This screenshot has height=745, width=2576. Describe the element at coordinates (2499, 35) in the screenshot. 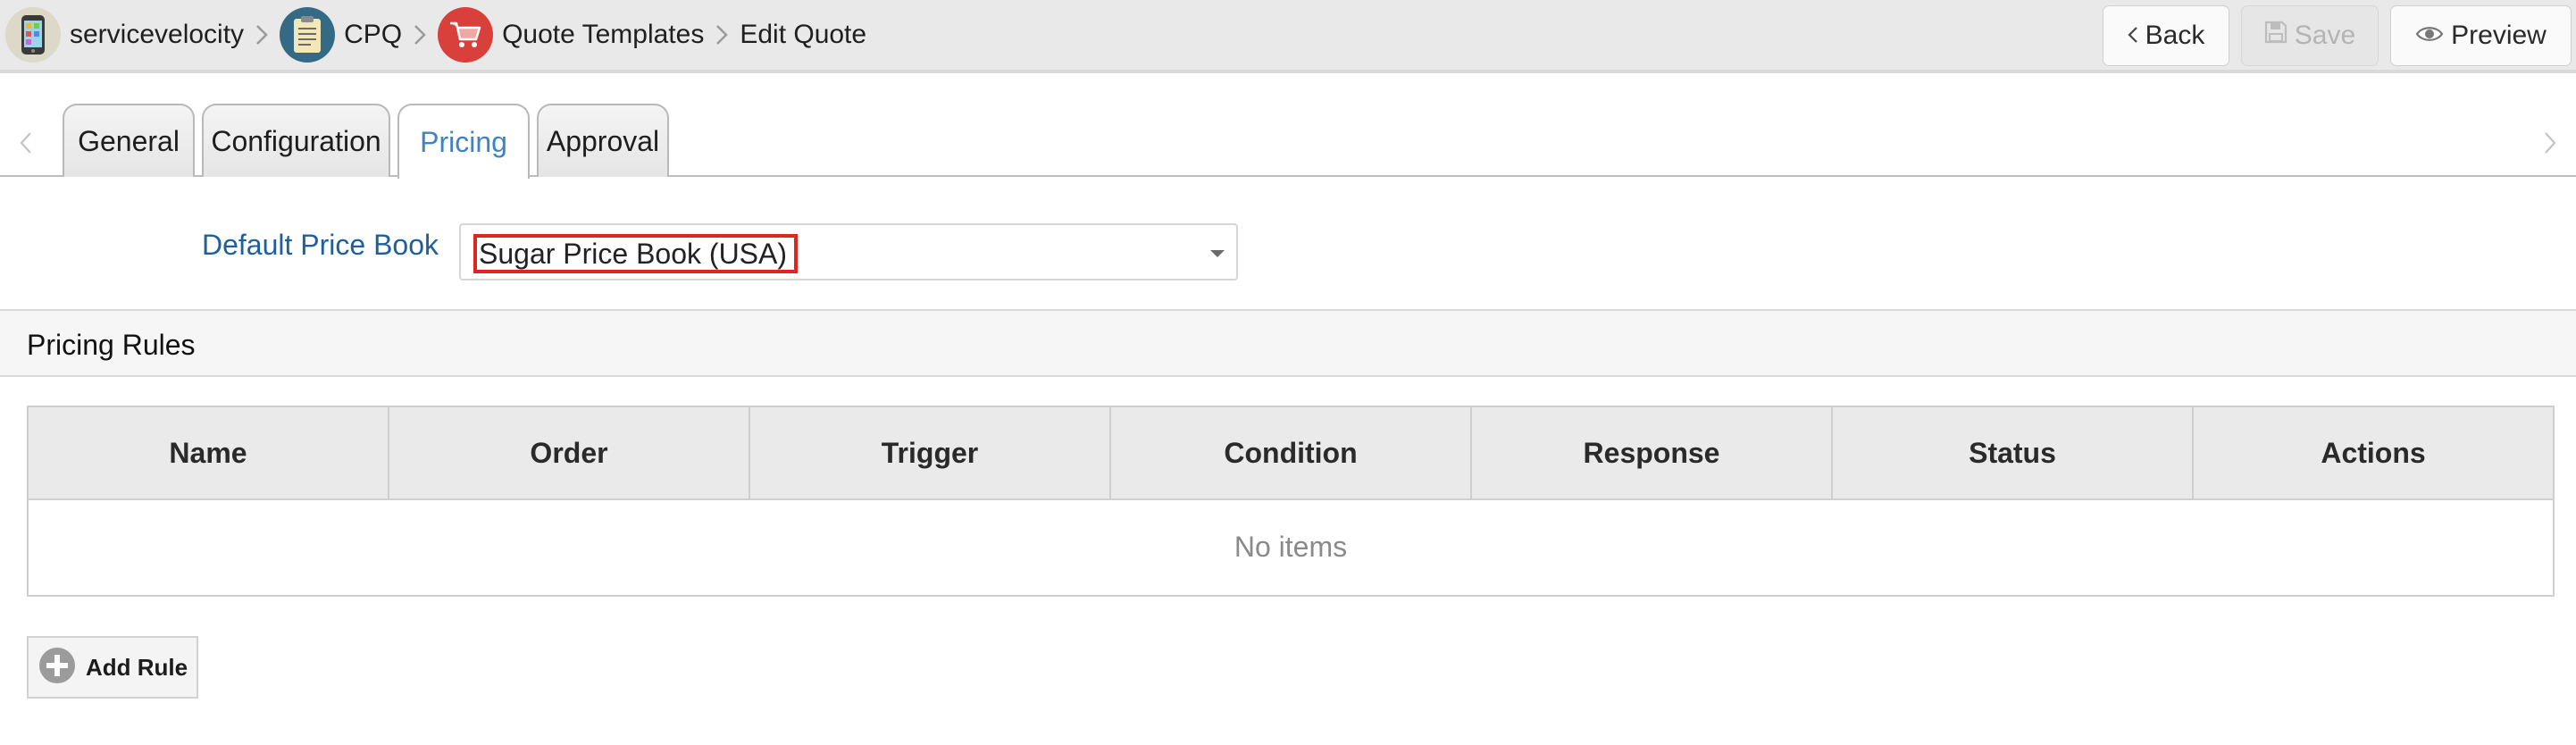

I see `preview-button-label: Preview` at that location.